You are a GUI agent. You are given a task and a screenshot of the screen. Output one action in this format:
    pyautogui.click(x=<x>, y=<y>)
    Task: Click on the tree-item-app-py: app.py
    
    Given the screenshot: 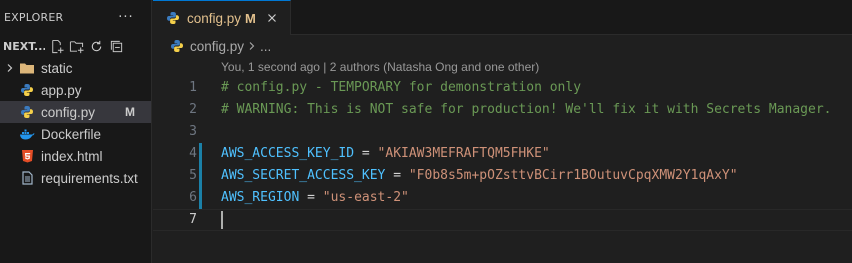 What is the action you would take?
    pyautogui.click(x=75, y=90)
    